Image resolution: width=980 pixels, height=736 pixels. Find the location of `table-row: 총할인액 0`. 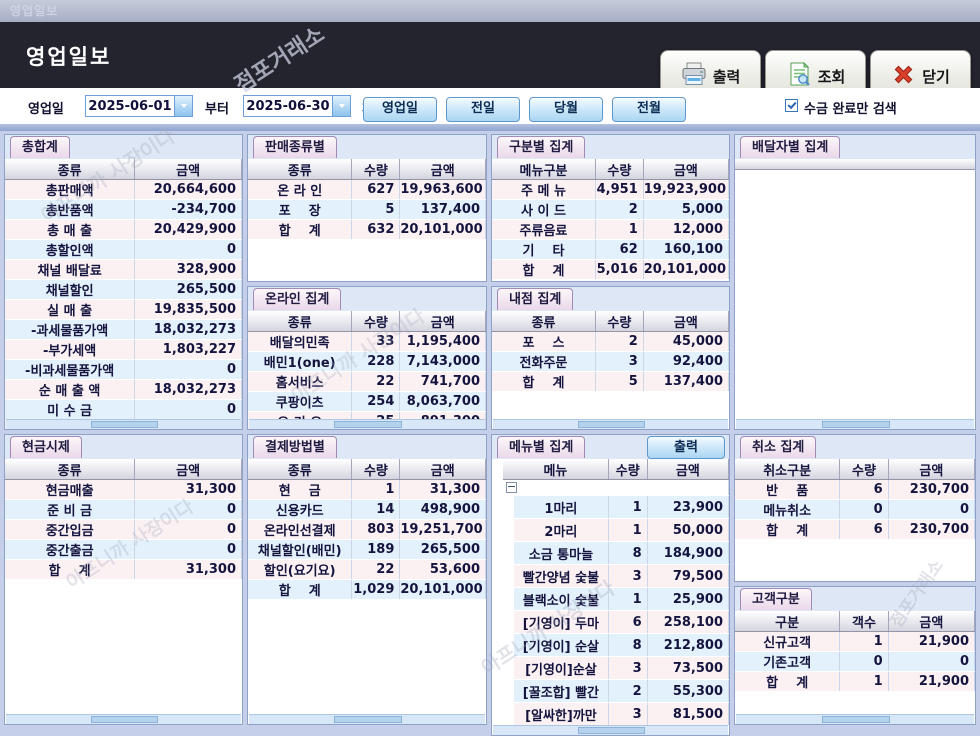

table-row: 총할인액 0 is located at coordinates (123, 249).